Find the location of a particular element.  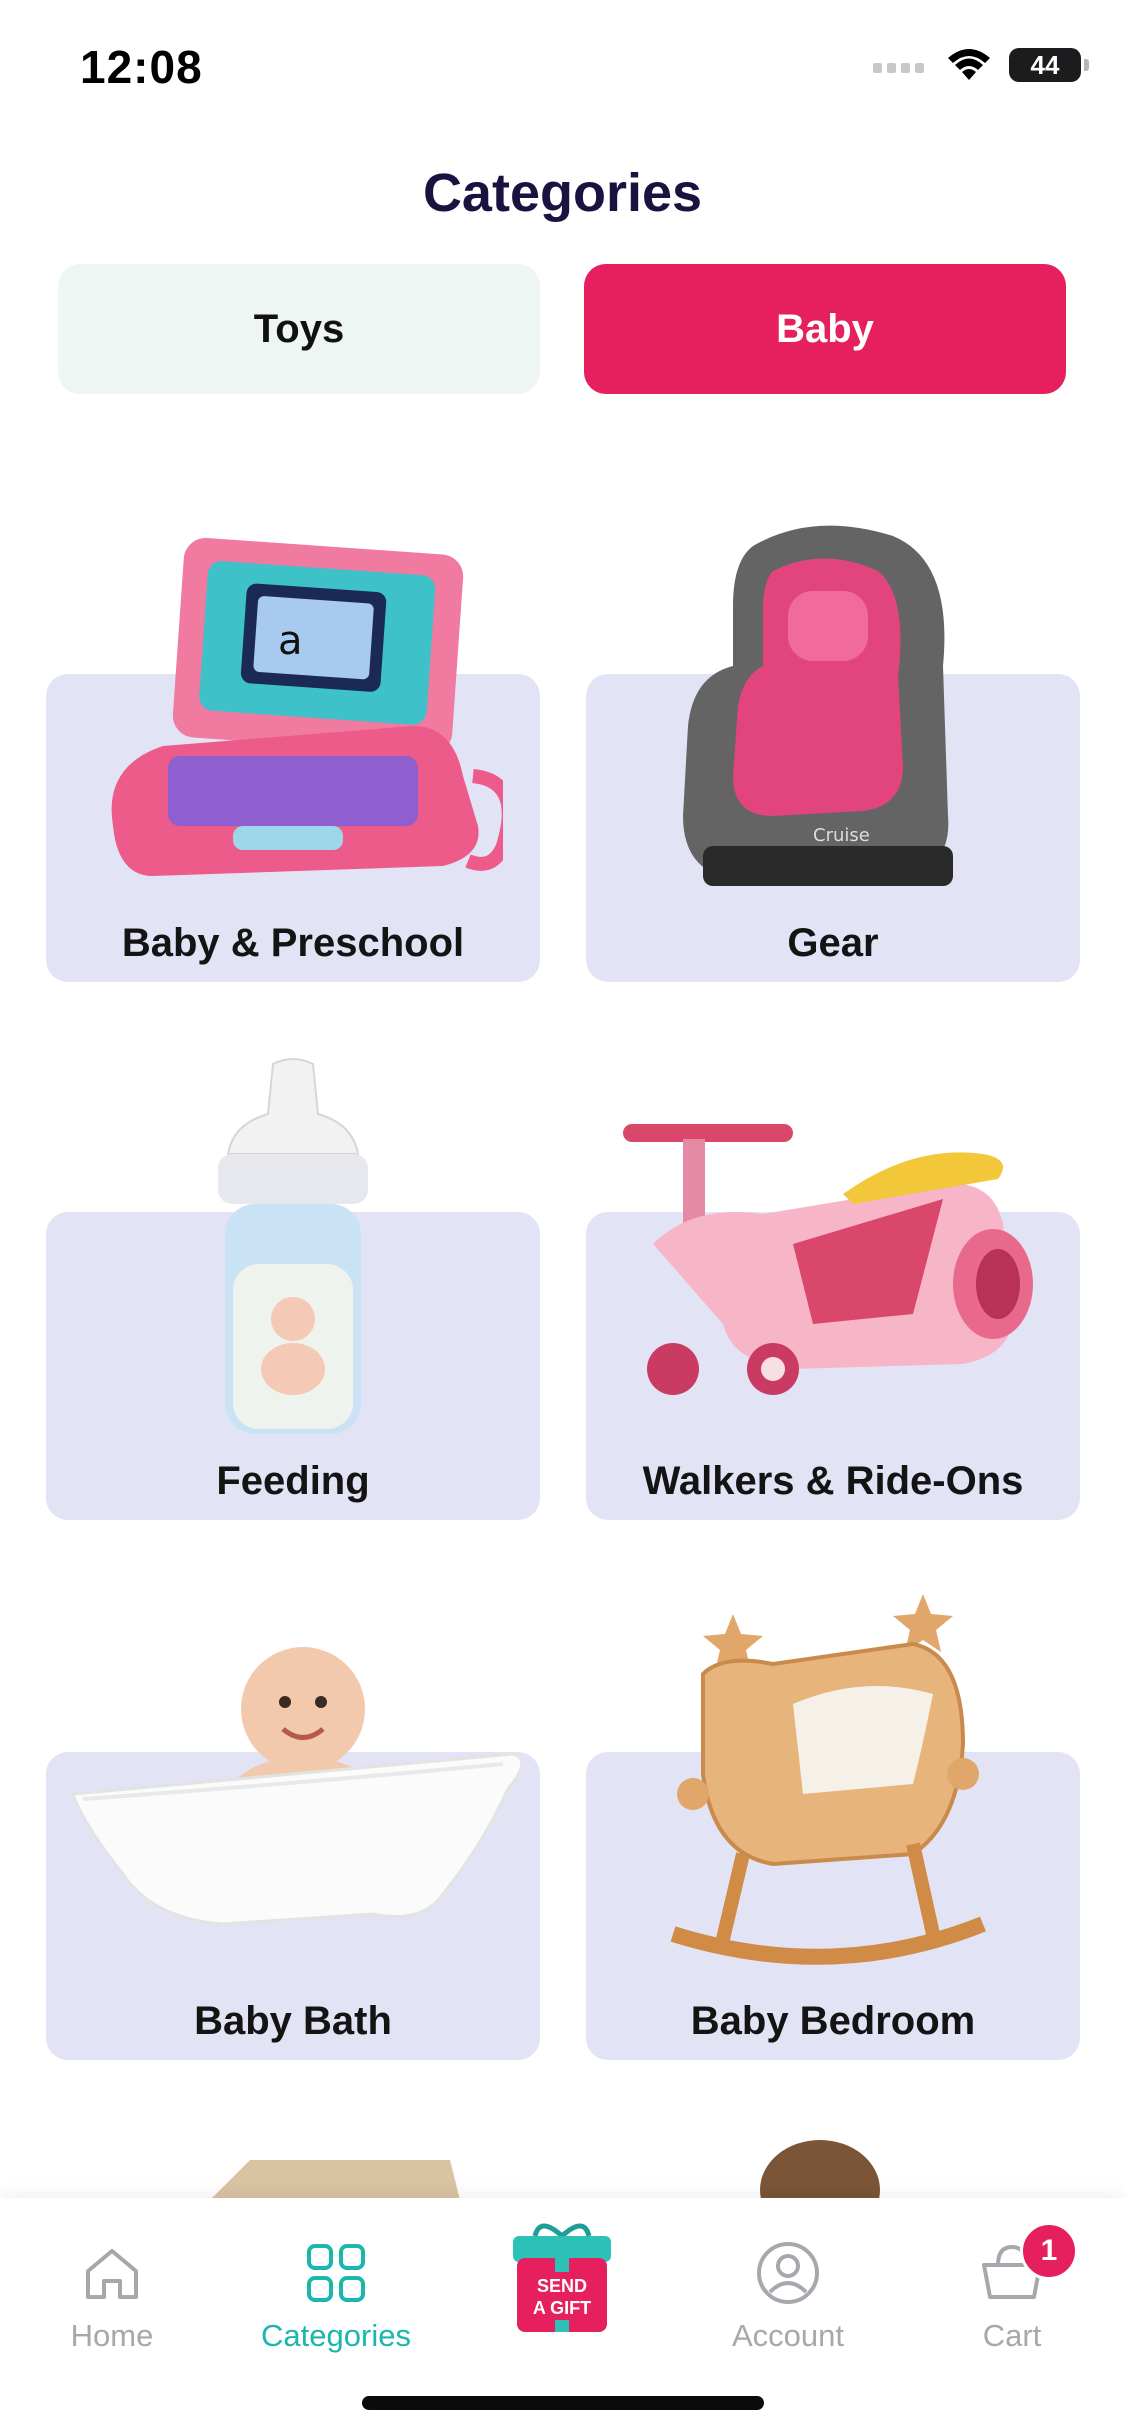

gift-line-1: SEND is located at coordinates (562, 2286).